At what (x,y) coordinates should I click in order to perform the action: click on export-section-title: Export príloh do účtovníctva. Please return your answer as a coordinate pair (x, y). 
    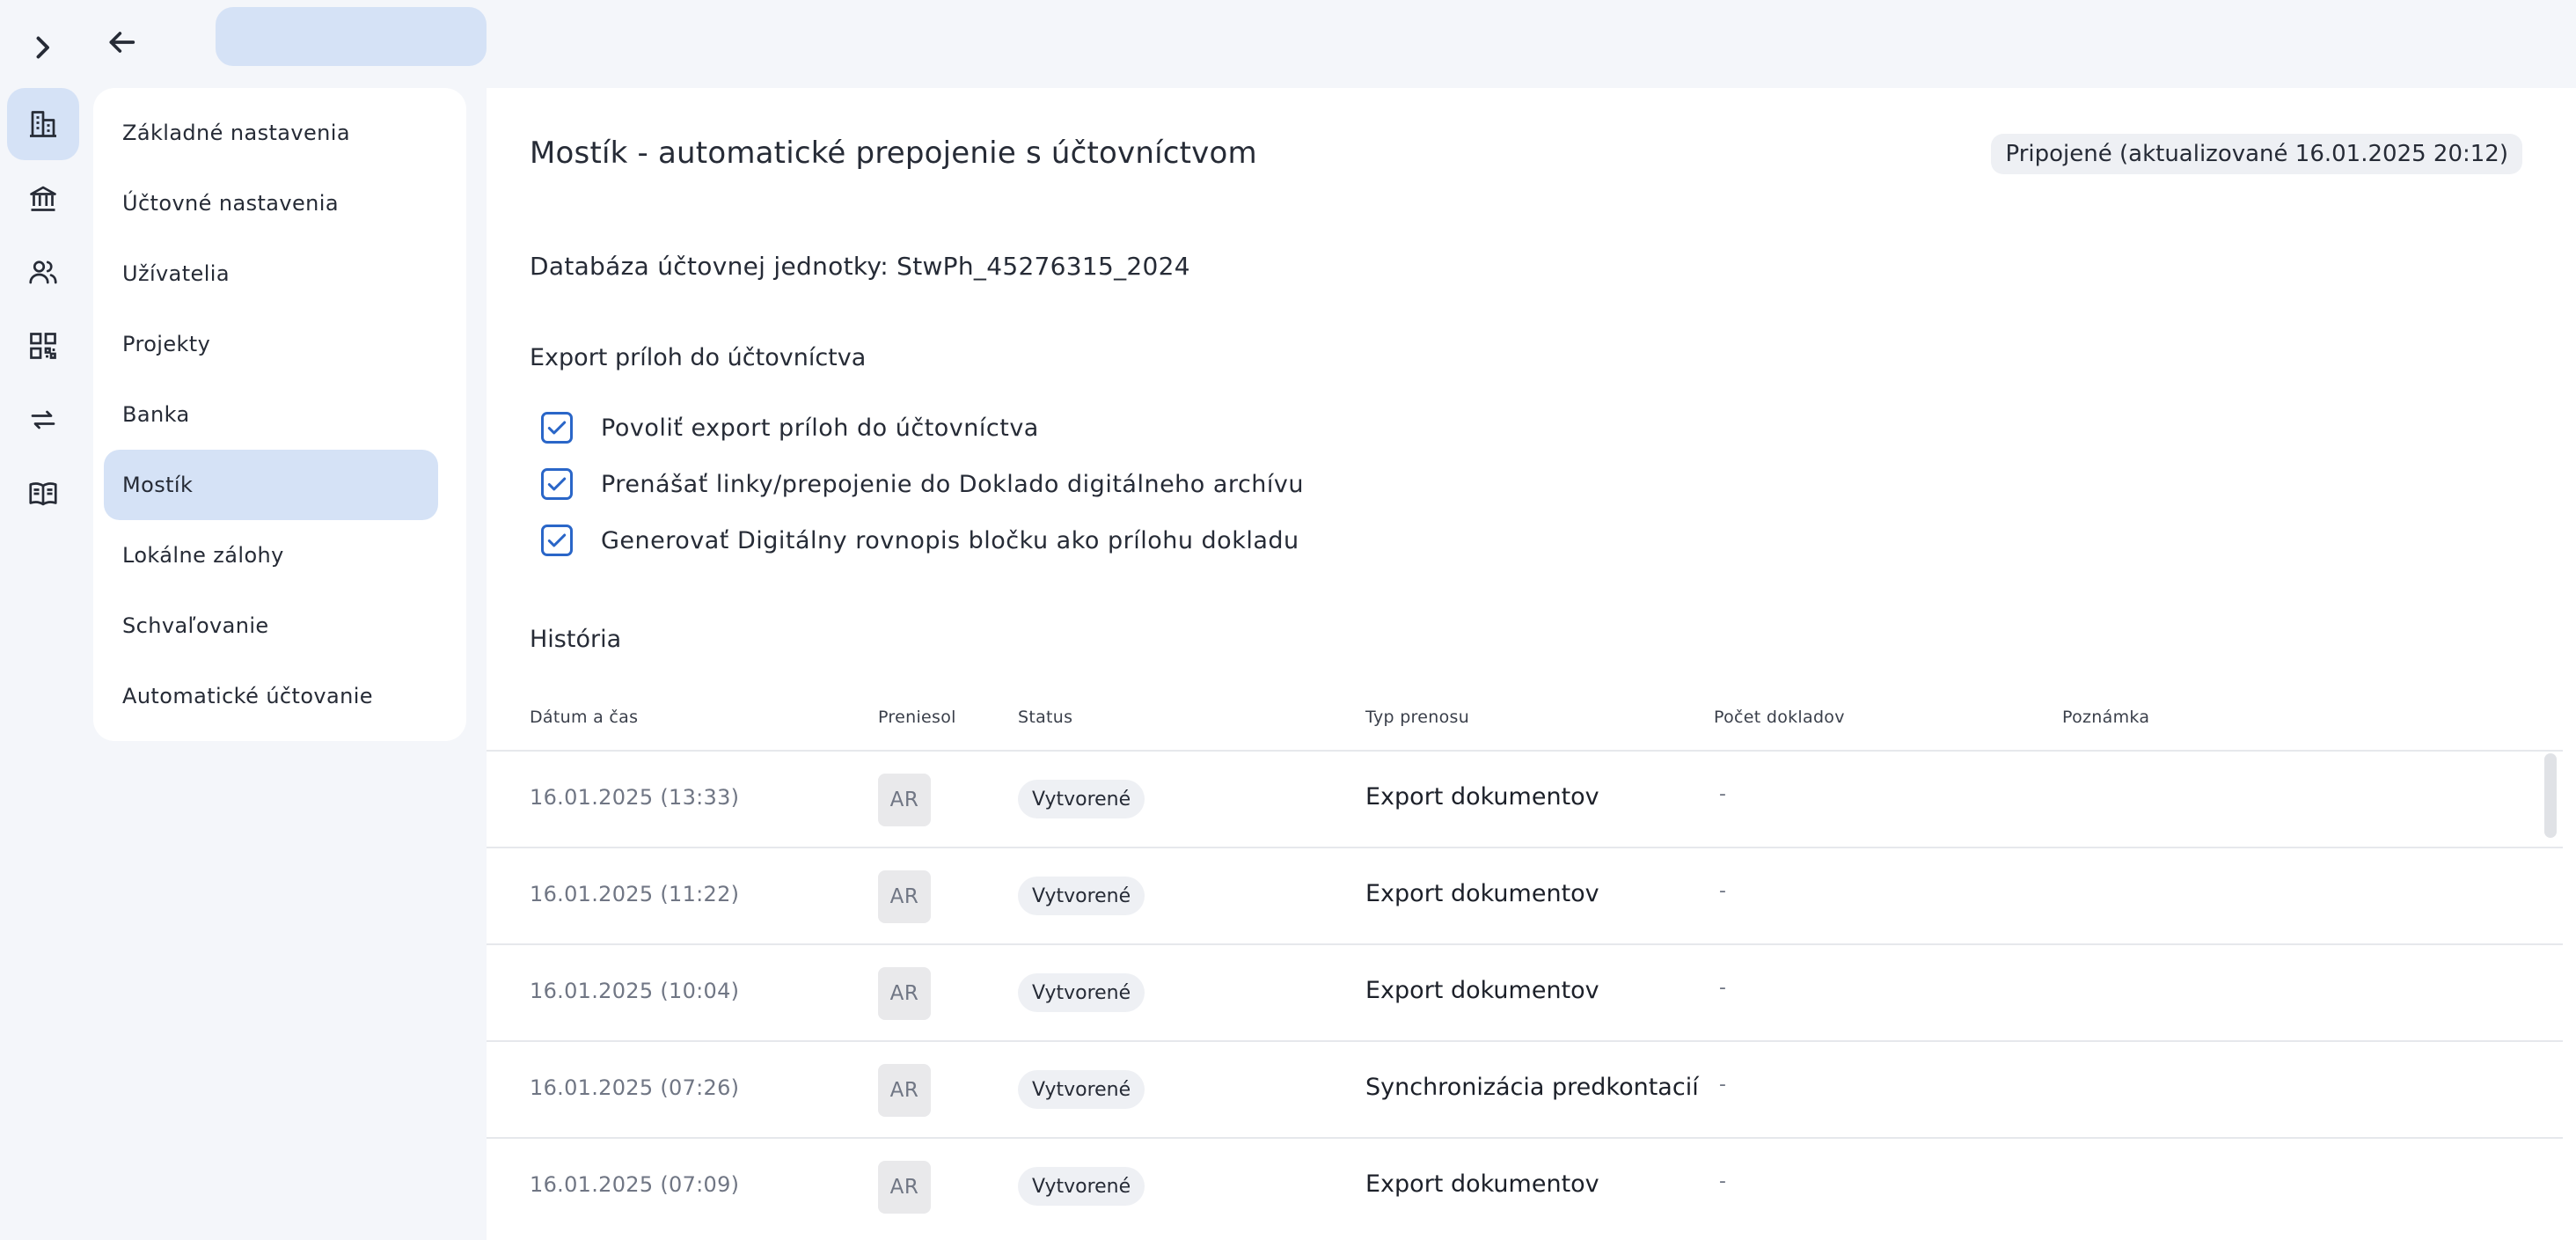
    Looking at the image, I should click on (698, 357).